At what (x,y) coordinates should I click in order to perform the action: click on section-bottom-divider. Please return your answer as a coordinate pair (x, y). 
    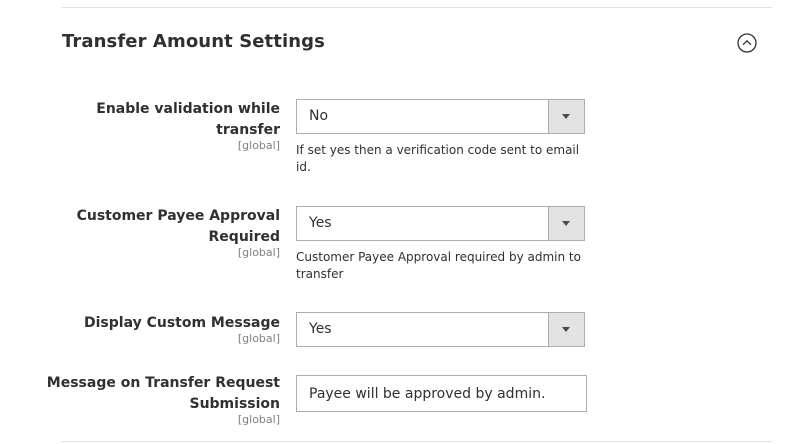
    Looking at the image, I should click on (416, 441).